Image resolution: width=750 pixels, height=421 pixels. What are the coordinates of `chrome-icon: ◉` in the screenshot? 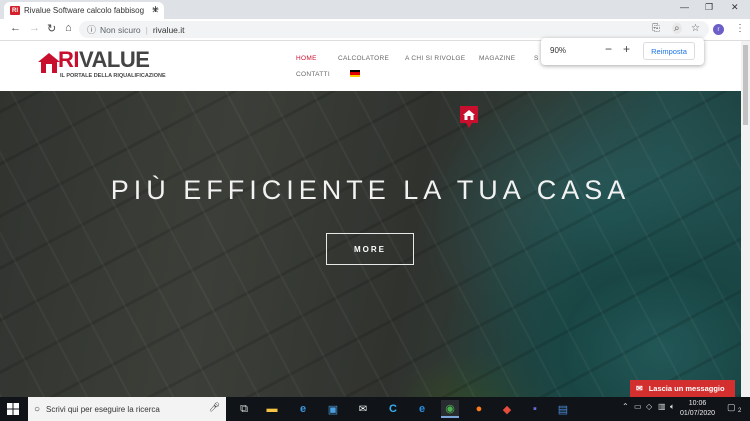 It's located at (450, 409).